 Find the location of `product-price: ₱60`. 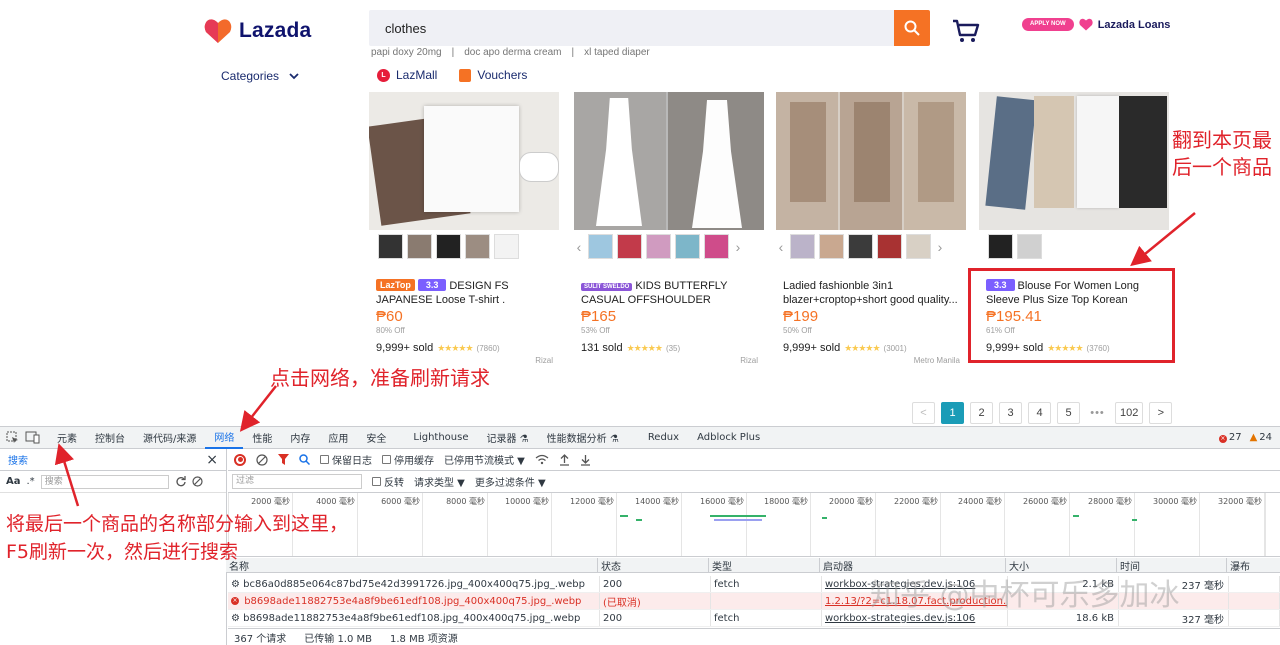

product-price: ₱60 is located at coordinates (389, 316).